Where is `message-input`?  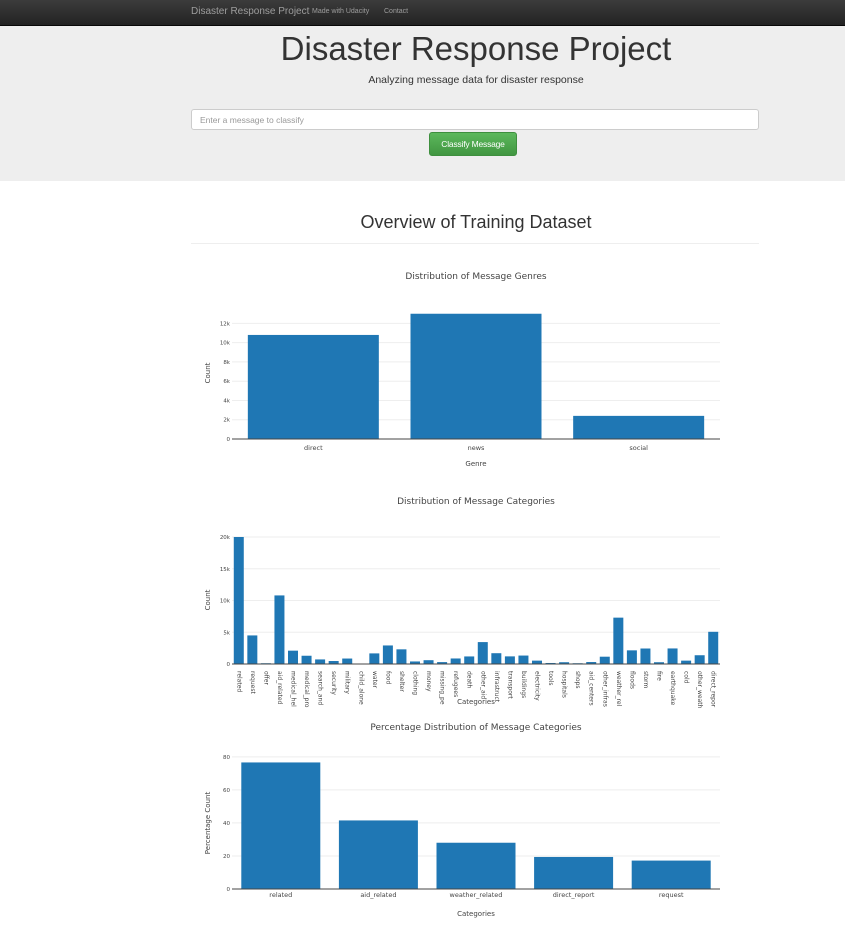 message-input is located at coordinates (475, 119).